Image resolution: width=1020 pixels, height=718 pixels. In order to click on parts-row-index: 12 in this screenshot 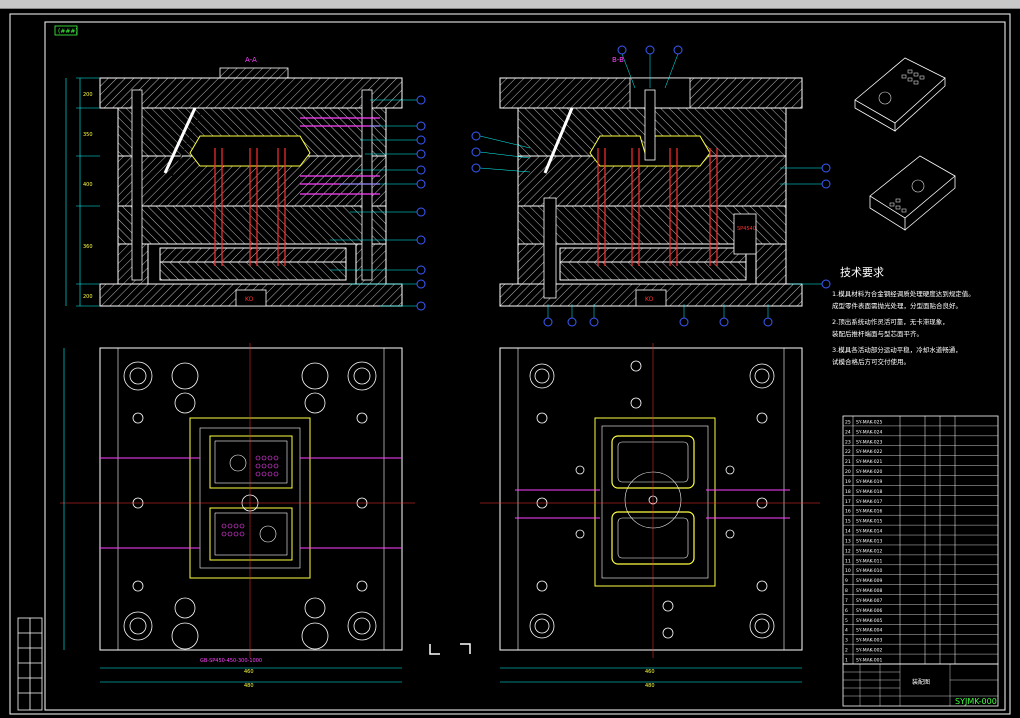, I will do `click(848, 551)`.